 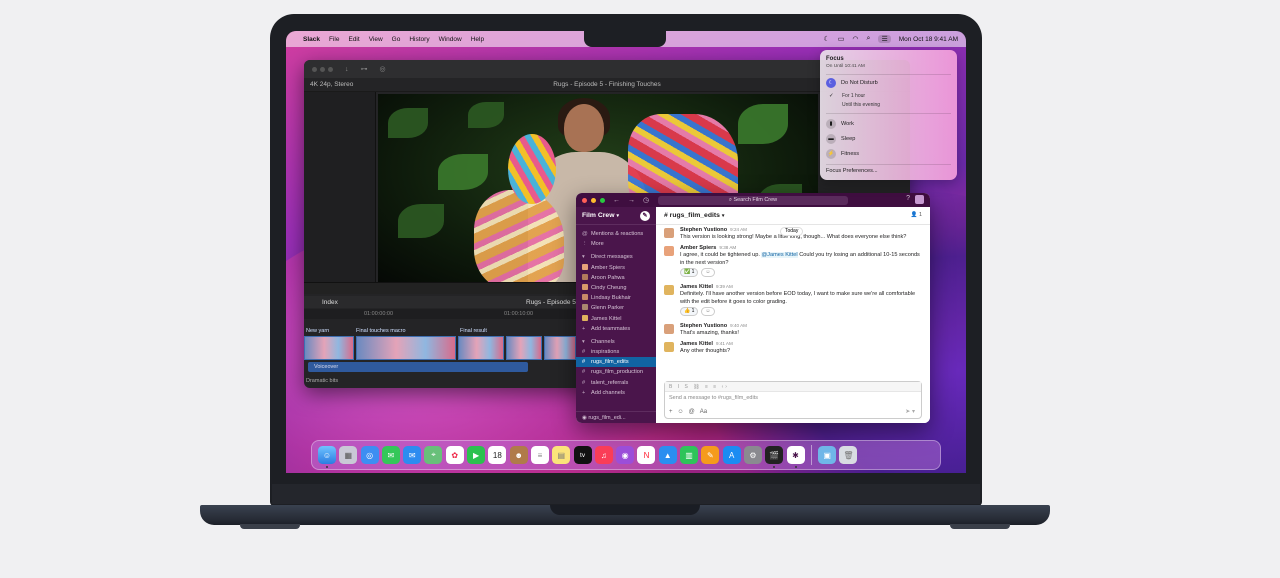 I want to click on close-button, so click(x=584, y=200).